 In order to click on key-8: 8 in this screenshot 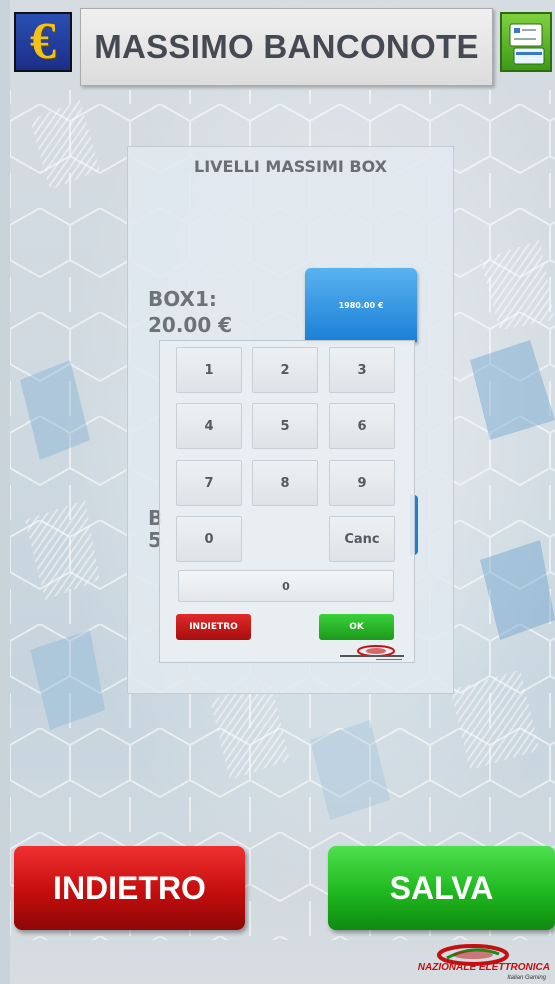, I will do `click(285, 483)`.